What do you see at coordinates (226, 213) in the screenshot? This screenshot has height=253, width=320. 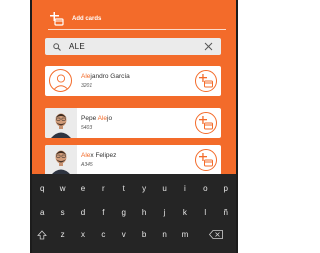 I see `key-enye: ñ` at bounding box center [226, 213].